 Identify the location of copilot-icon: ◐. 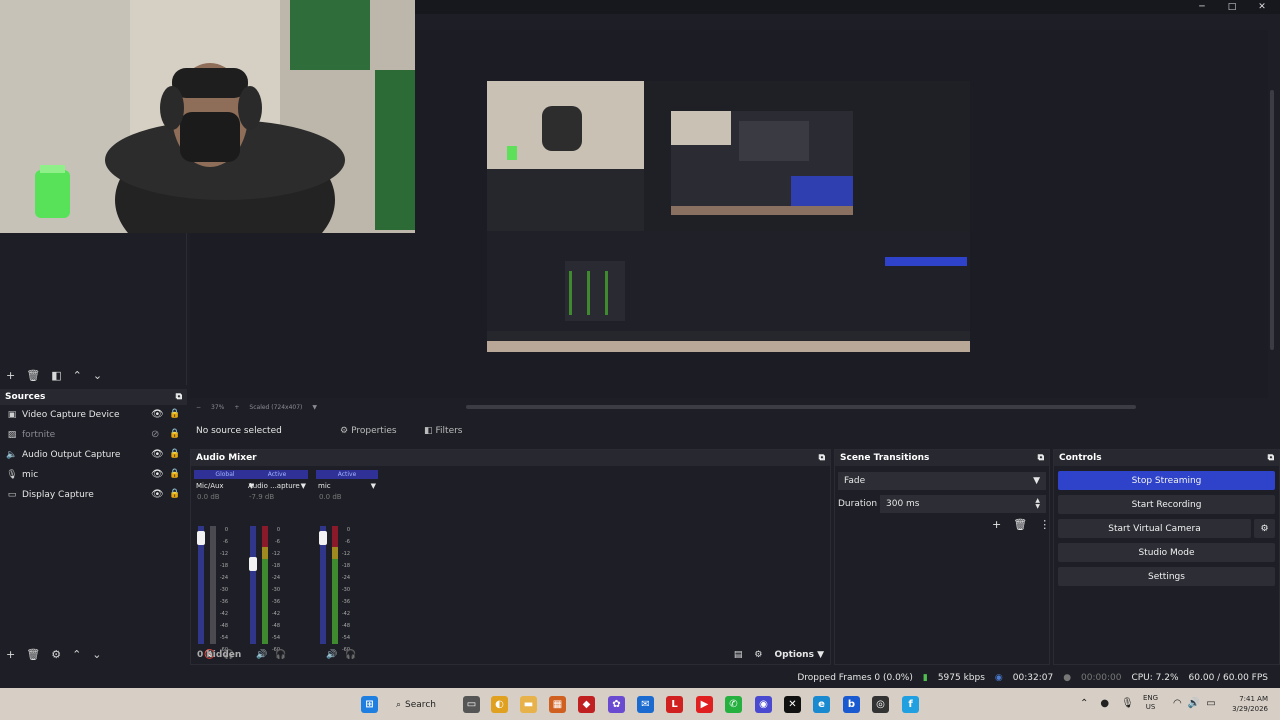
(499, 704).